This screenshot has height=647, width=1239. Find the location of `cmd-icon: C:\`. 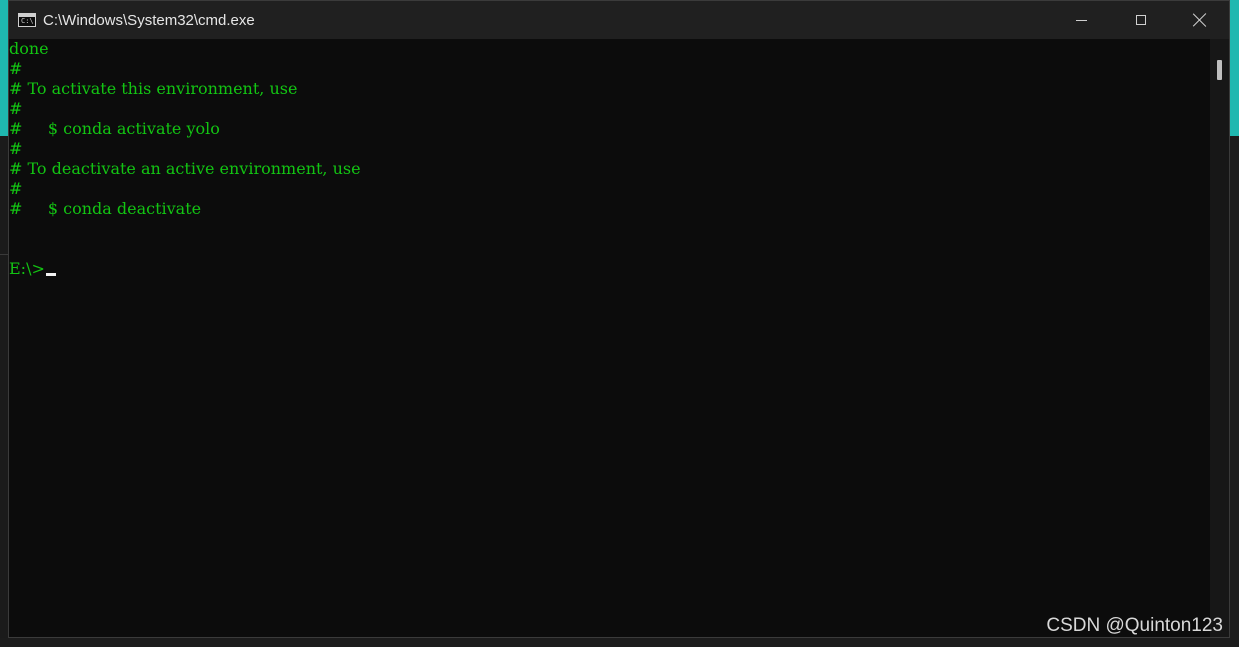

cmd-icon: C:\ is located at coordinates (27, 20).